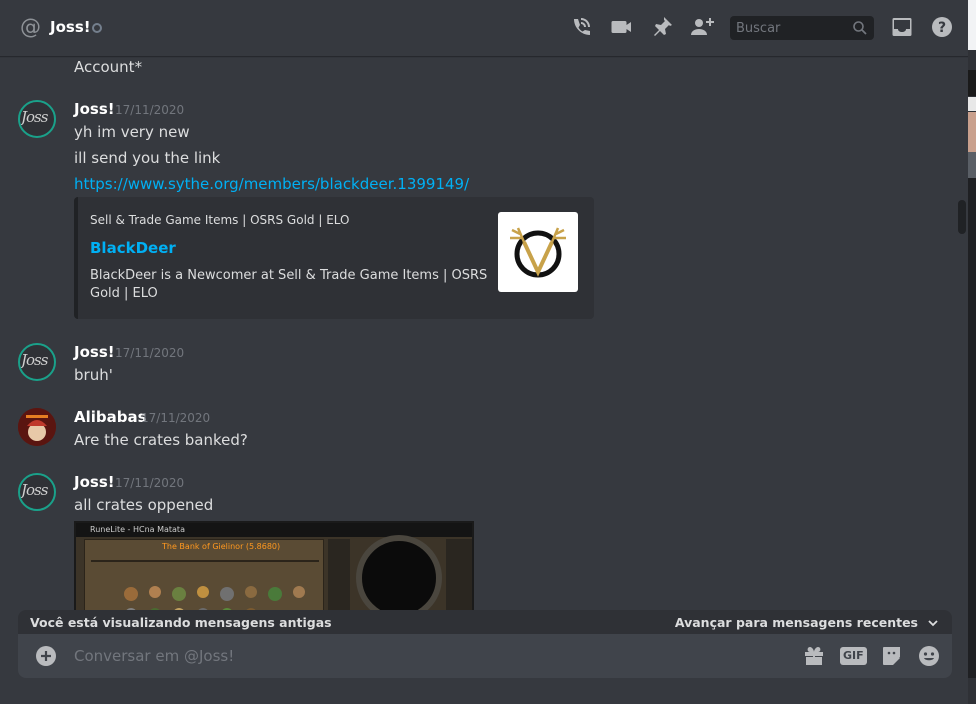 The width and height of the screenshot is (976, 704). Describe the element at coordinates (796, 622) in the screenshot. I see `jump-to-present-button: Avançar para mensagens recentes` at that location.